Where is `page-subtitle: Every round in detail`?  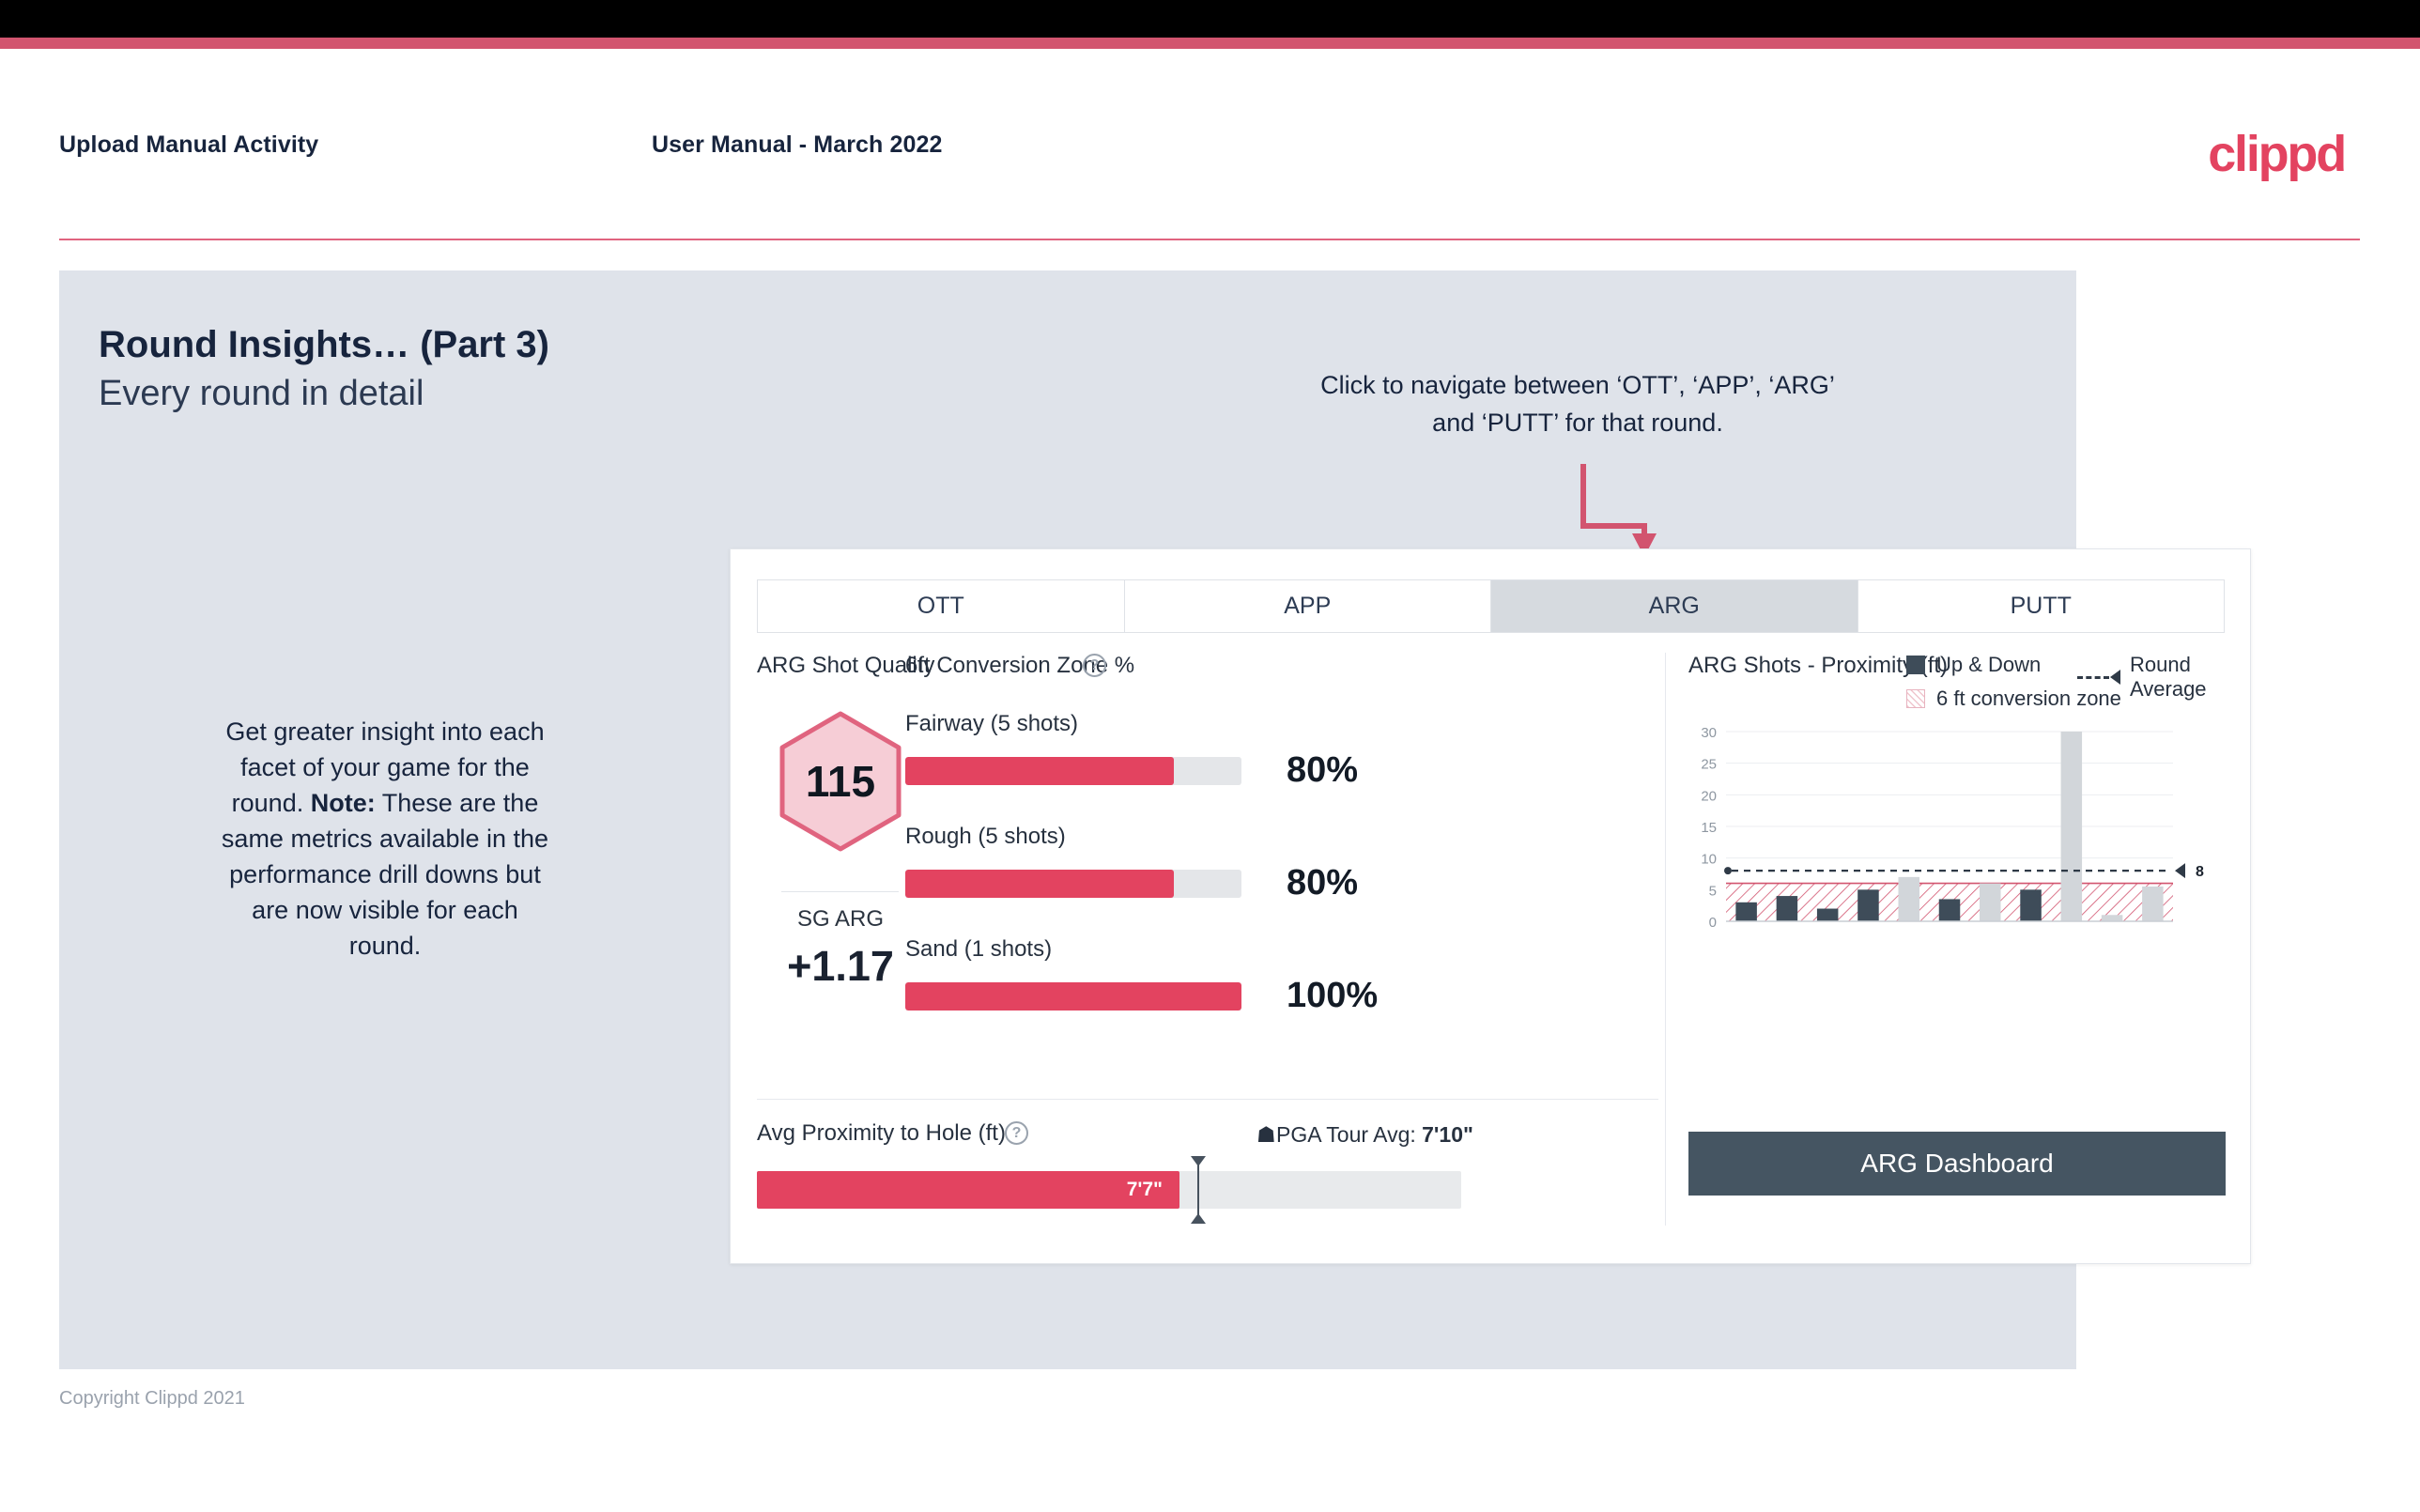 page-subtitle: Every round in detail is located at coordinates (261, 394).